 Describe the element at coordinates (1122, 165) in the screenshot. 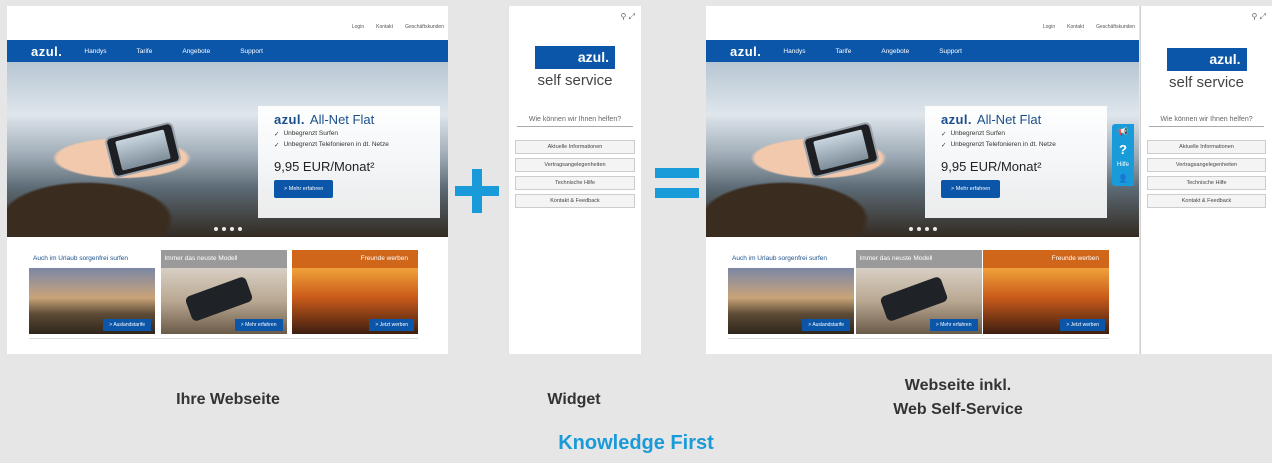

I see `help-tab-label: Hilfe` at that location.